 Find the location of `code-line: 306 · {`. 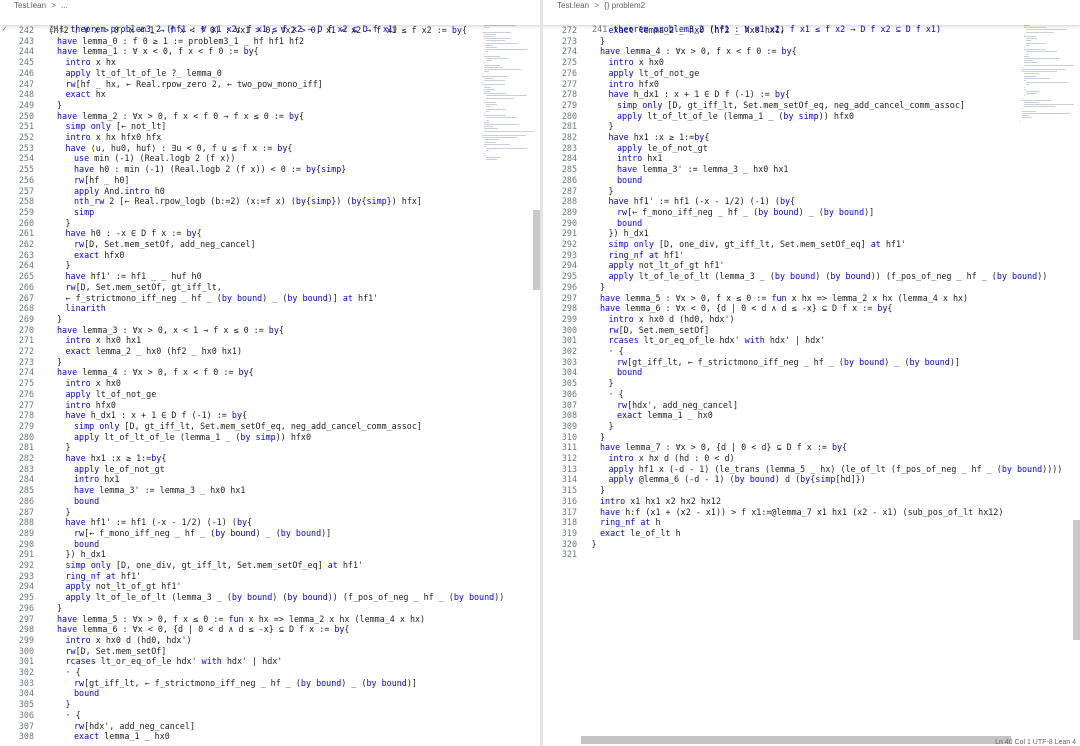

code-line: 306 · { is located at coordinates (583, 394).